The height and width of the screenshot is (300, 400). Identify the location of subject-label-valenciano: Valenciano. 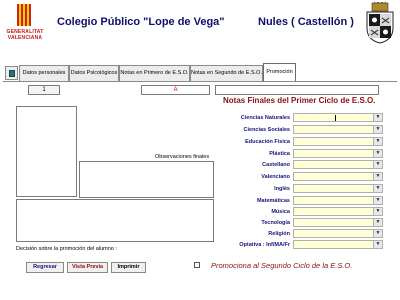
(275, 177).